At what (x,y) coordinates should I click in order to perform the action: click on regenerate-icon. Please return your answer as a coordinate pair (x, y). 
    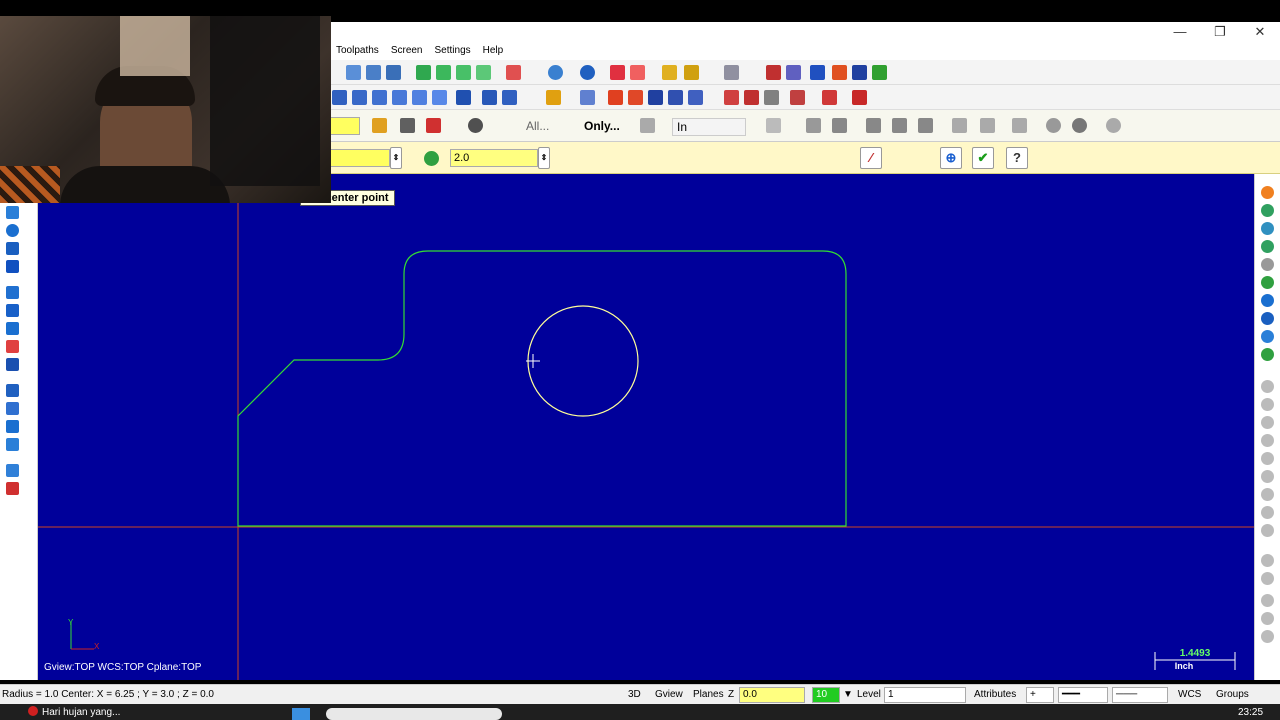
    Looking at the image, I should click on (839, 72).